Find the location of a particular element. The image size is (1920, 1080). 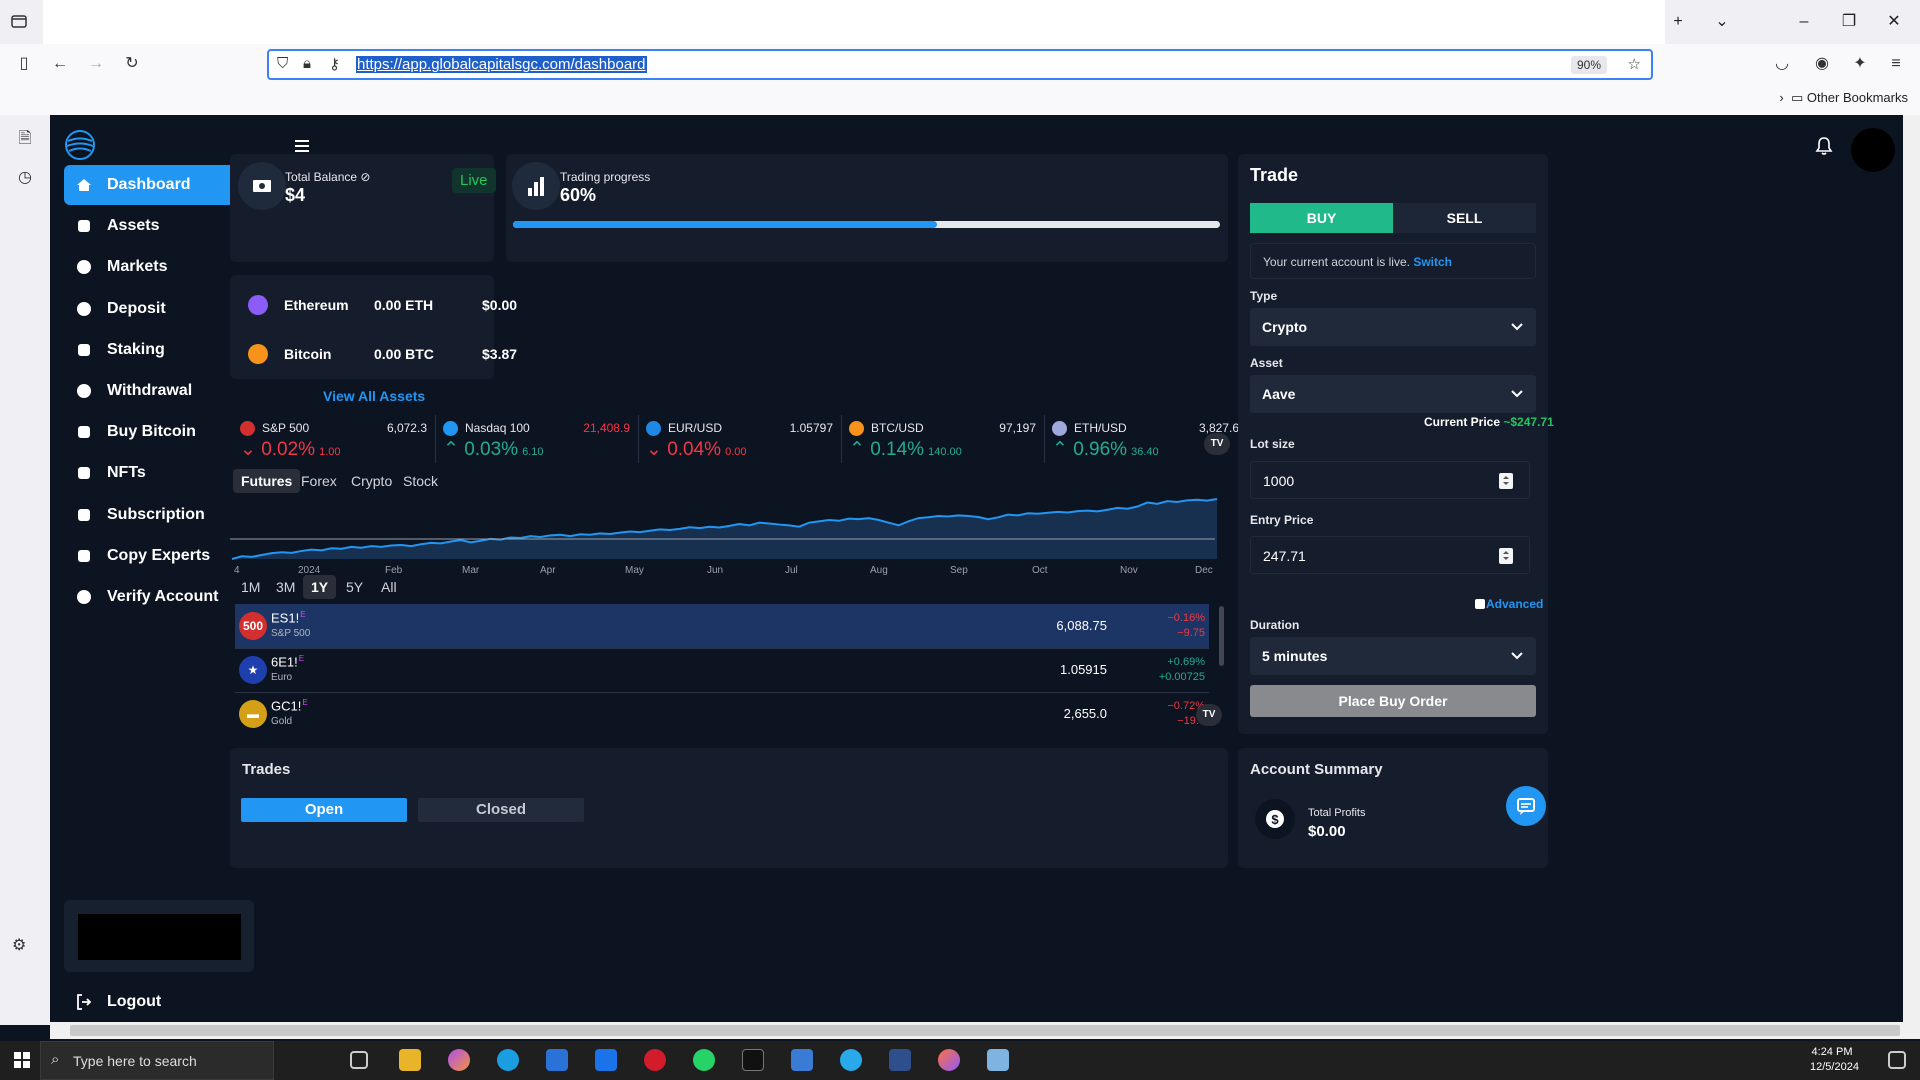

task-view-icon is located at coordinates (359, 1060).